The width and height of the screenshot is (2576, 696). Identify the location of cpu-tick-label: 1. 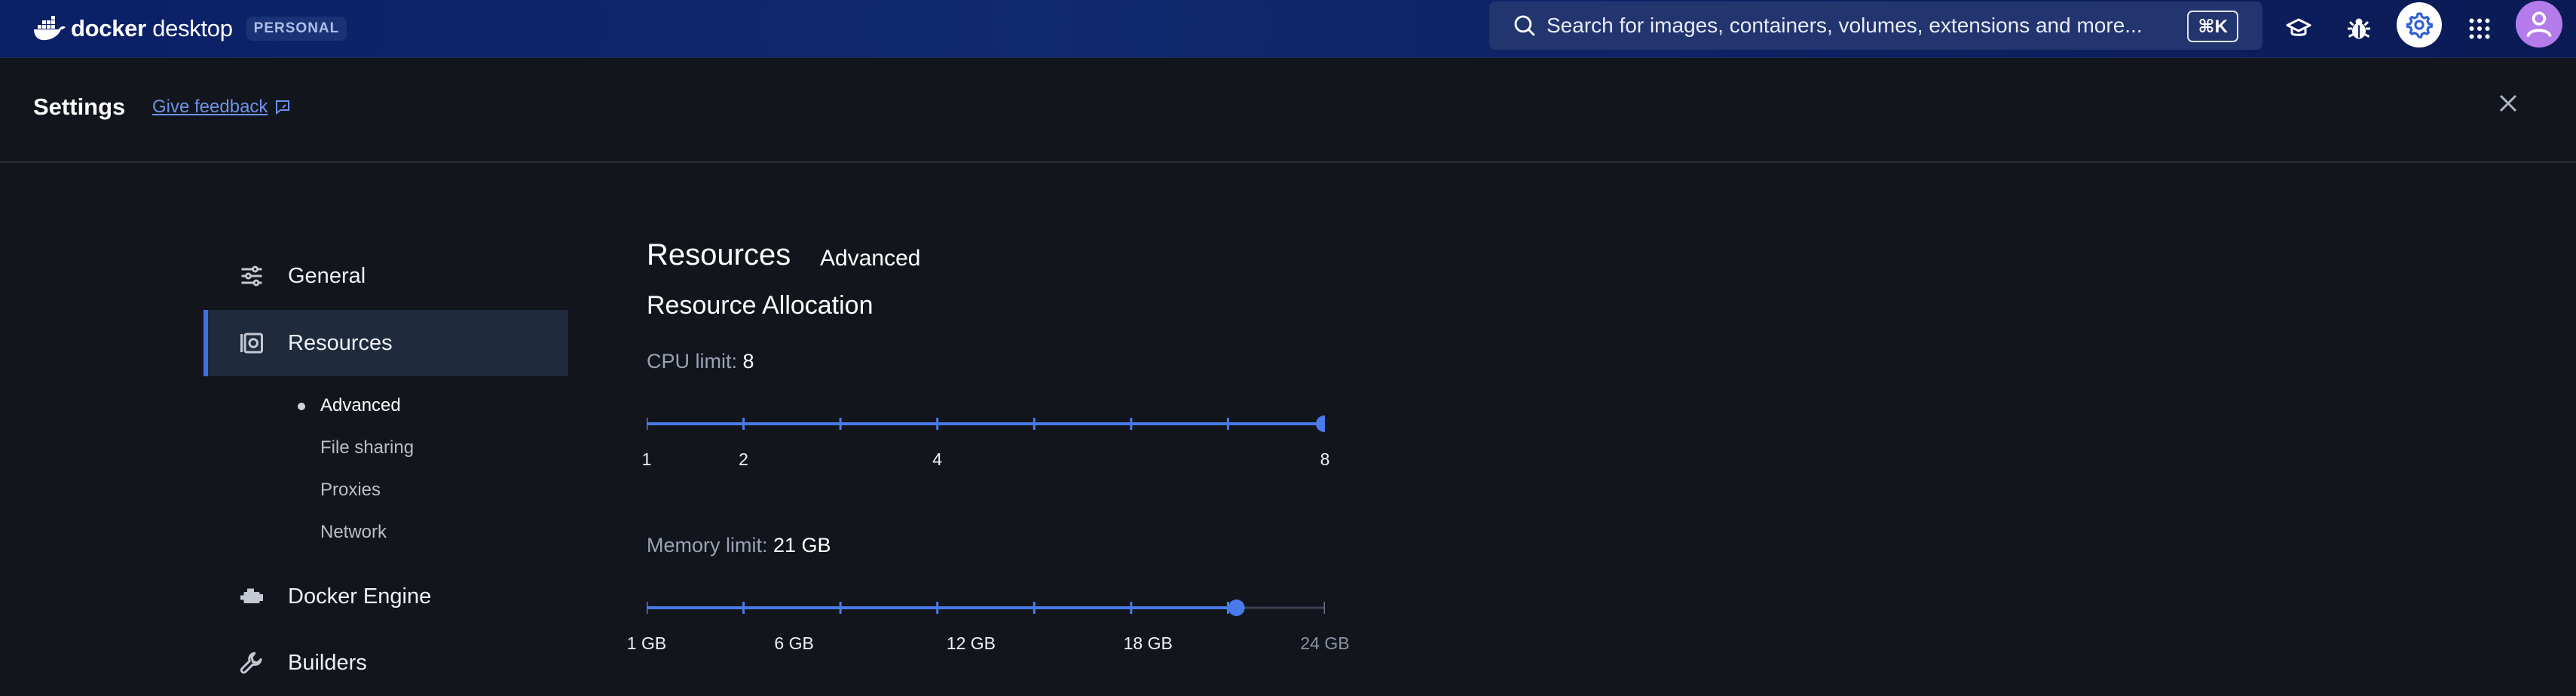
(646, 459).